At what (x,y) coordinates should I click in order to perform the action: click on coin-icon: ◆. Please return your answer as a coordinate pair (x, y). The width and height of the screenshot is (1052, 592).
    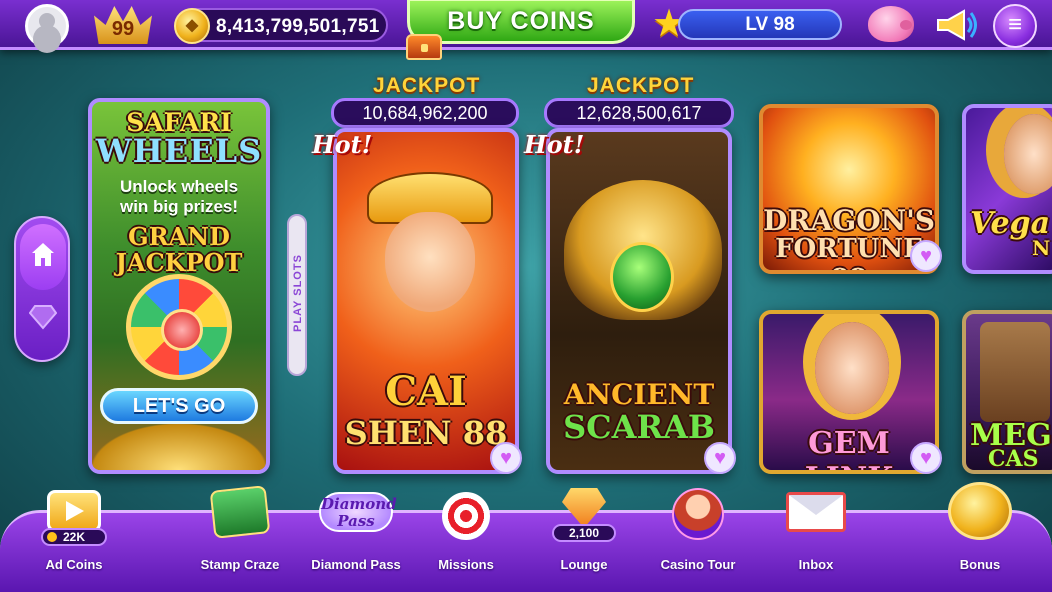
    Looking at the image, I should click on (192, 26).